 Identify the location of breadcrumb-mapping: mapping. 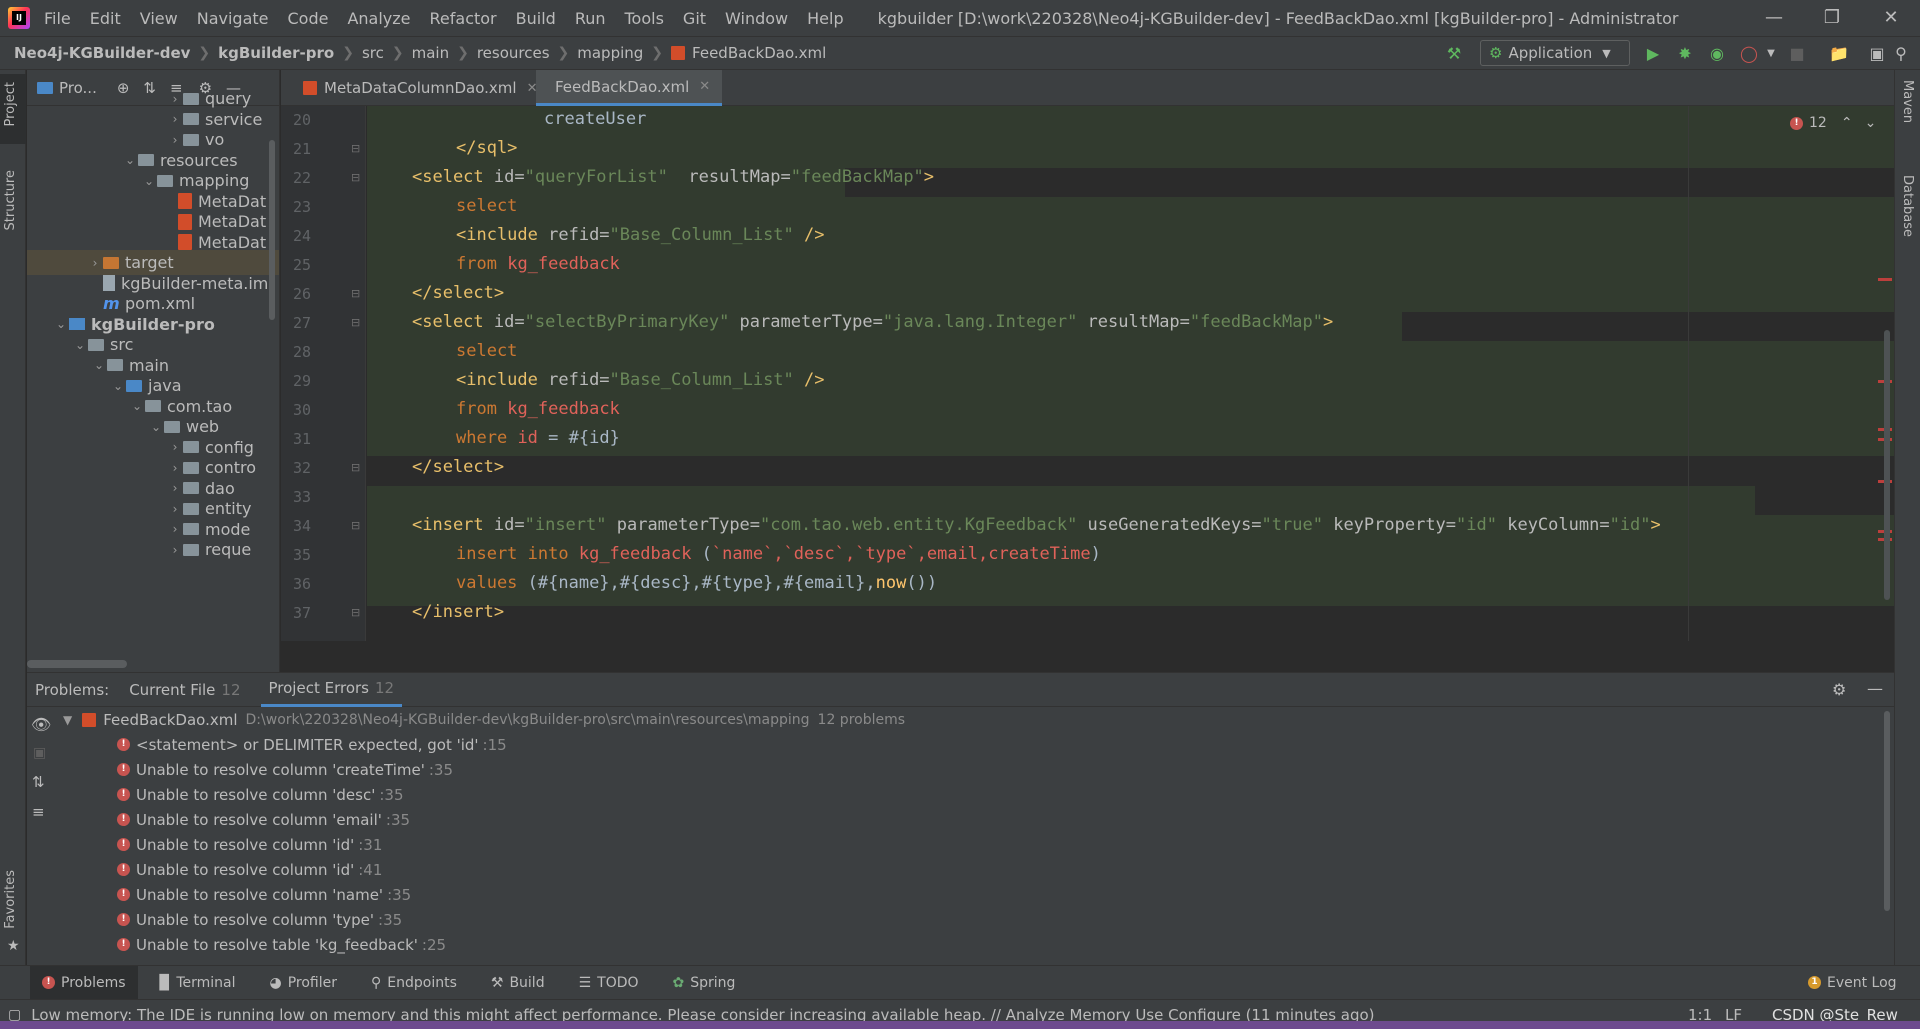
(610, 53).